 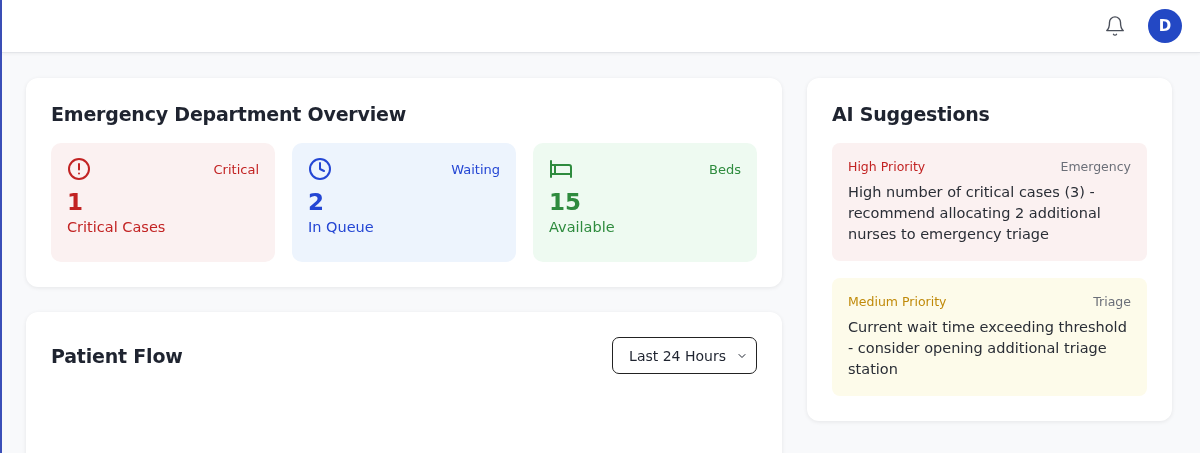 What do you see at coordinates (79, 169) in the screenshot?
I see `alert-circle-icon` at bounding box center [79, 169].